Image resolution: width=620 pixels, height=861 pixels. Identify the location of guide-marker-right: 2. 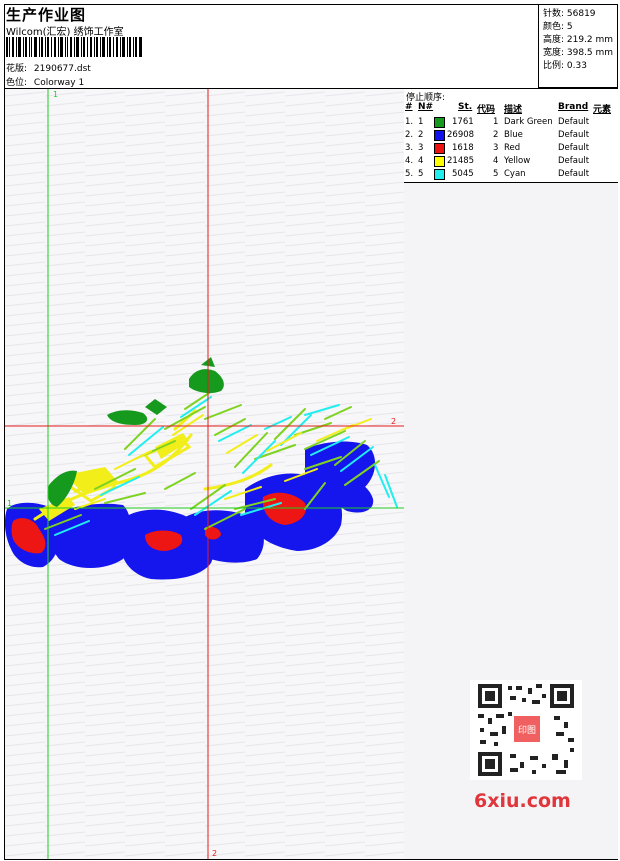
(393, 421).